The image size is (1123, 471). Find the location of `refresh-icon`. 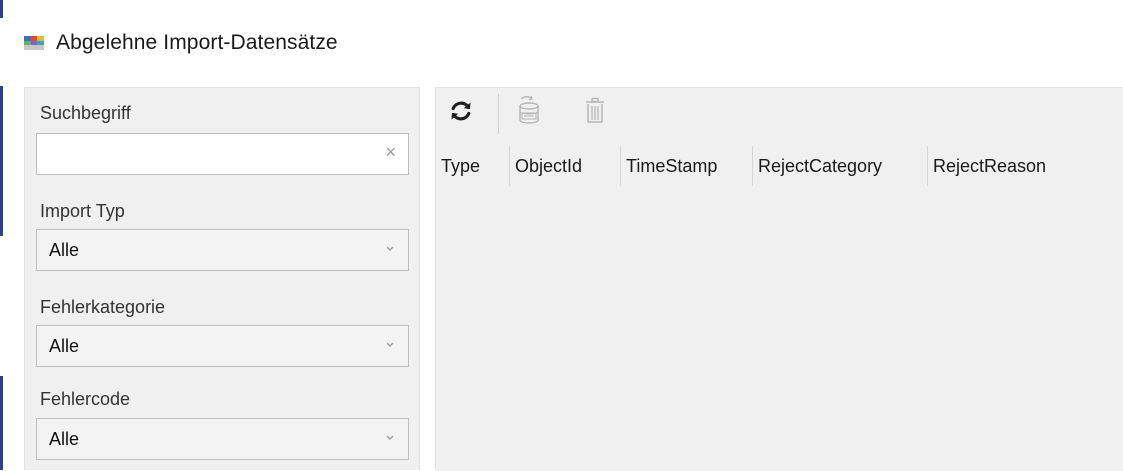

refresh-icon is located at coordinates (461, 113).